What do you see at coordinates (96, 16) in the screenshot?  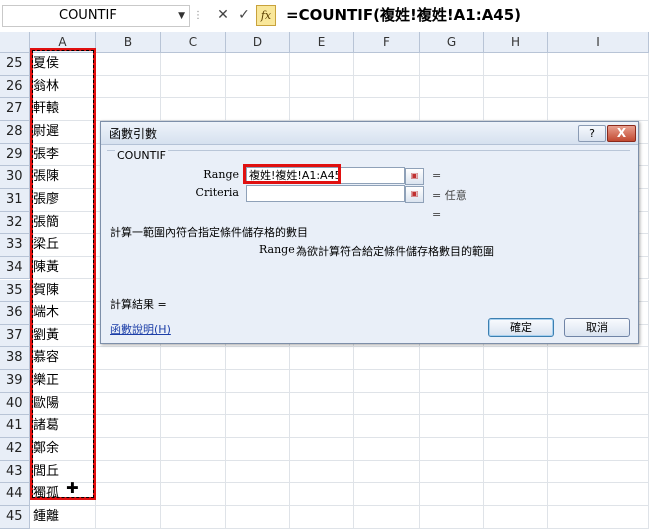 I see `name-box: COUNTIF ▼` at bounding box center [96, 16].